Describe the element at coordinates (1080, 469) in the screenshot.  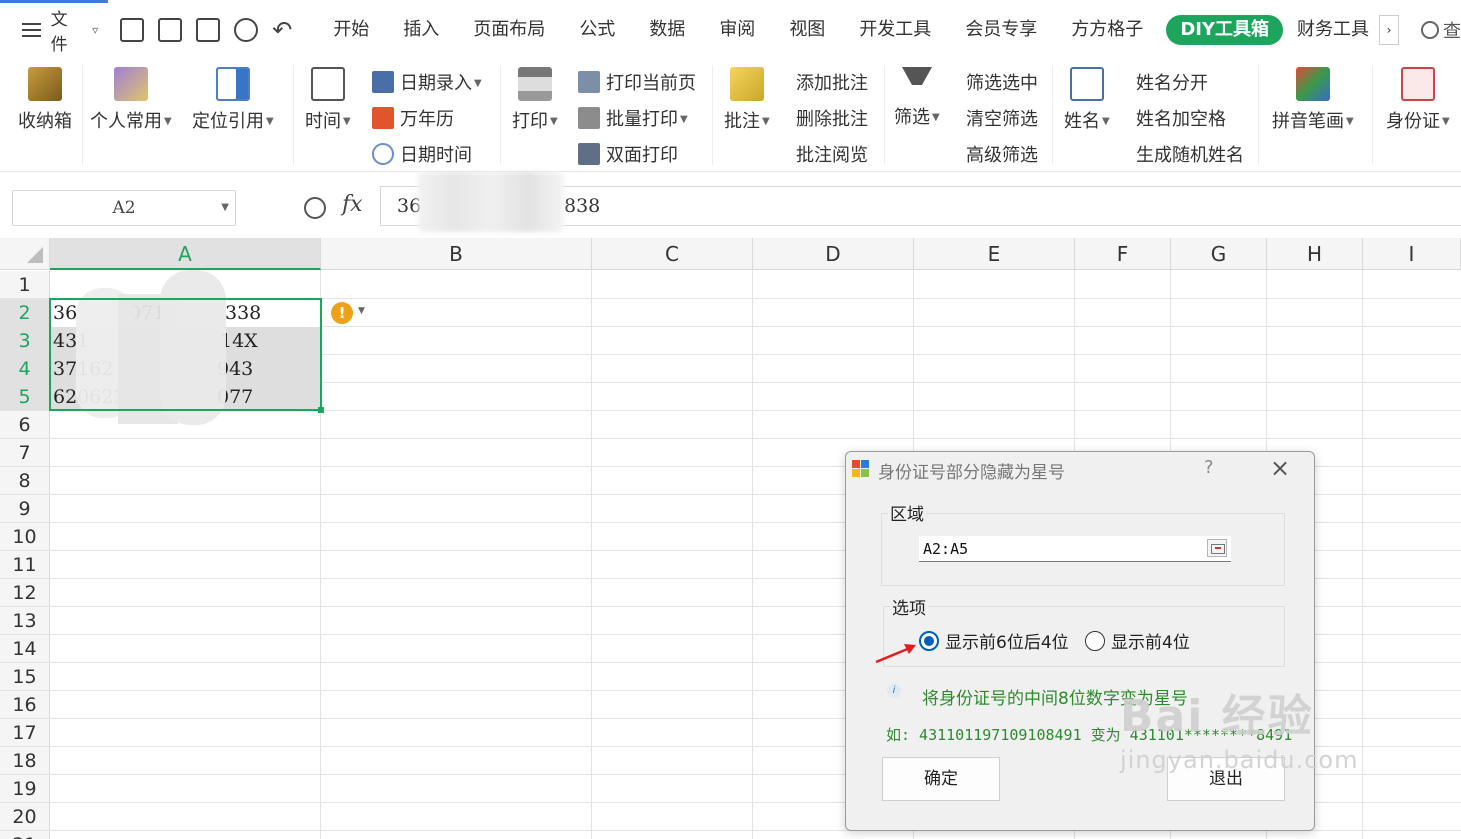
I see `dialog-title-bar: 身份证号部分隐藏为星号 ? ×` at that location.